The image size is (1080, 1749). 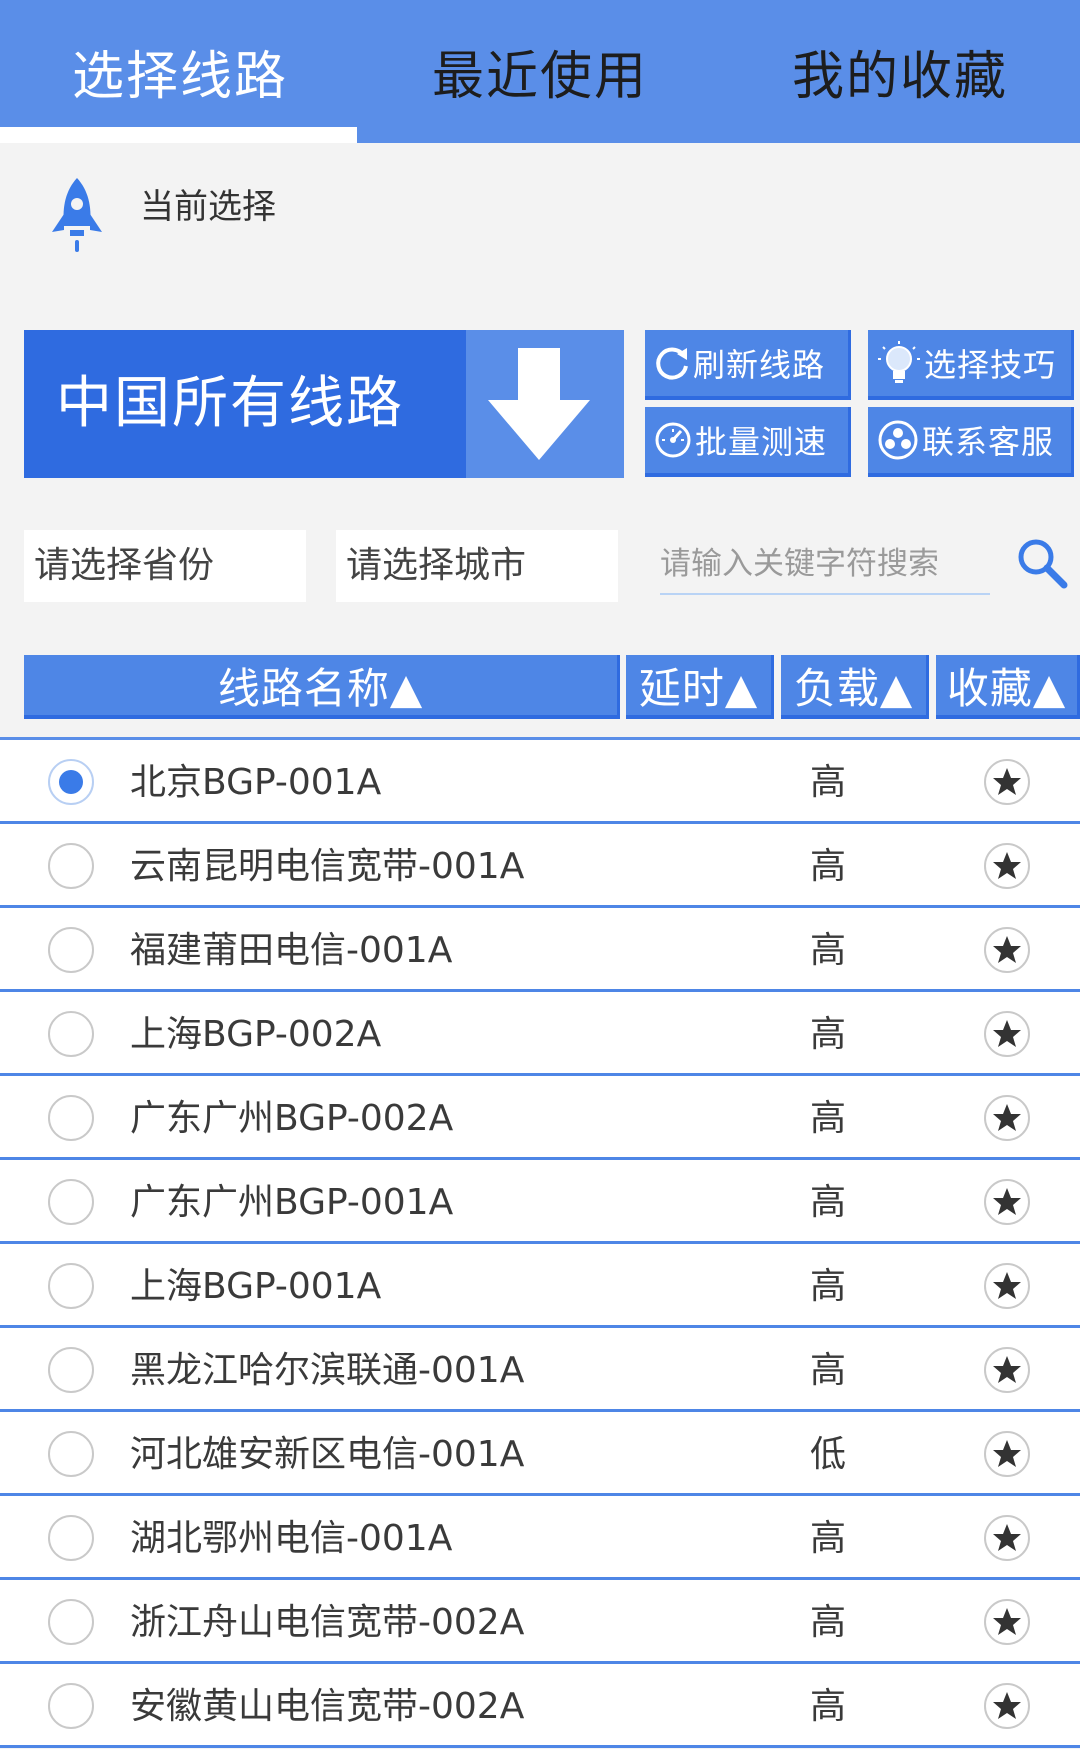 What do you see at coordinates (256, 1034) in the screenshot?
I see `line-name: 上海BGP-002A` at bounding box center [256, 1034].